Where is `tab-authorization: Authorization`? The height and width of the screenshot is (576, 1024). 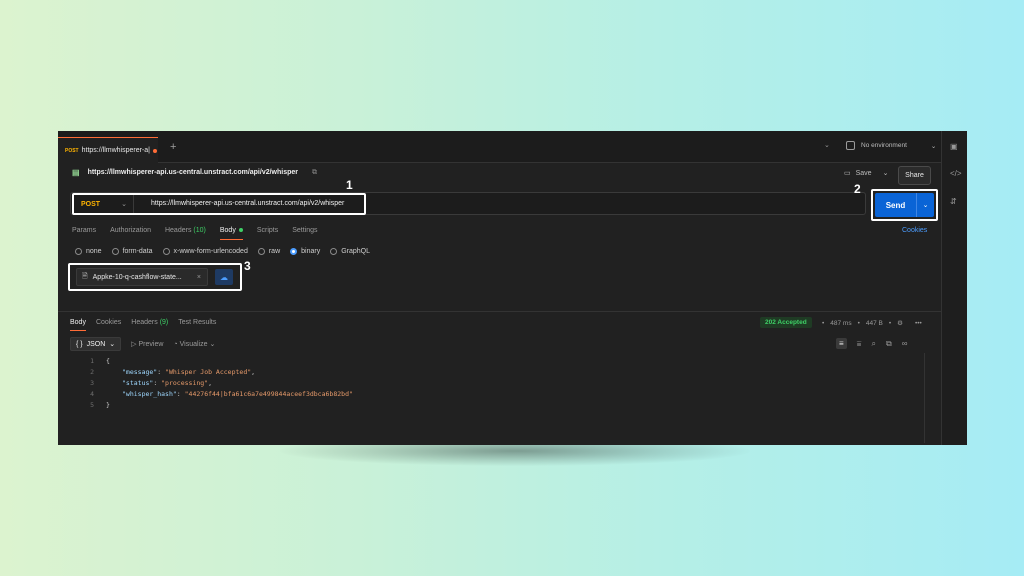
tab-authorization: Authorization is located at coordinates (130, 230).